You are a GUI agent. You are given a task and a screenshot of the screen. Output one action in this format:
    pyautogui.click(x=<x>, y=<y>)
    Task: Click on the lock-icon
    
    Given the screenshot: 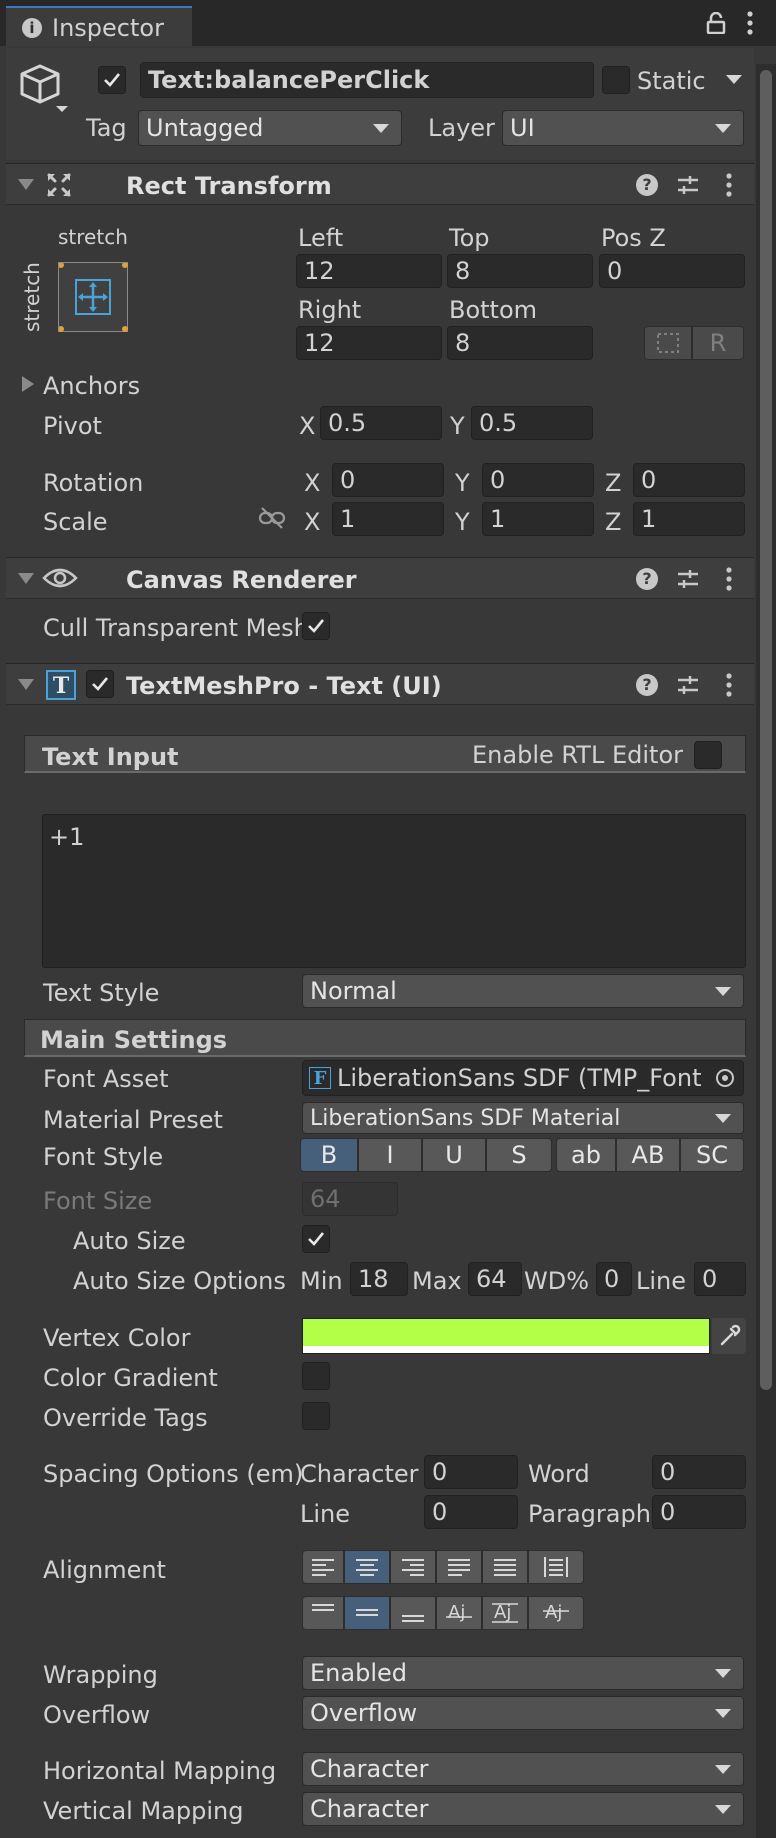 What is the action you would take?
    pyautogui.click(x=716, y=23)
    